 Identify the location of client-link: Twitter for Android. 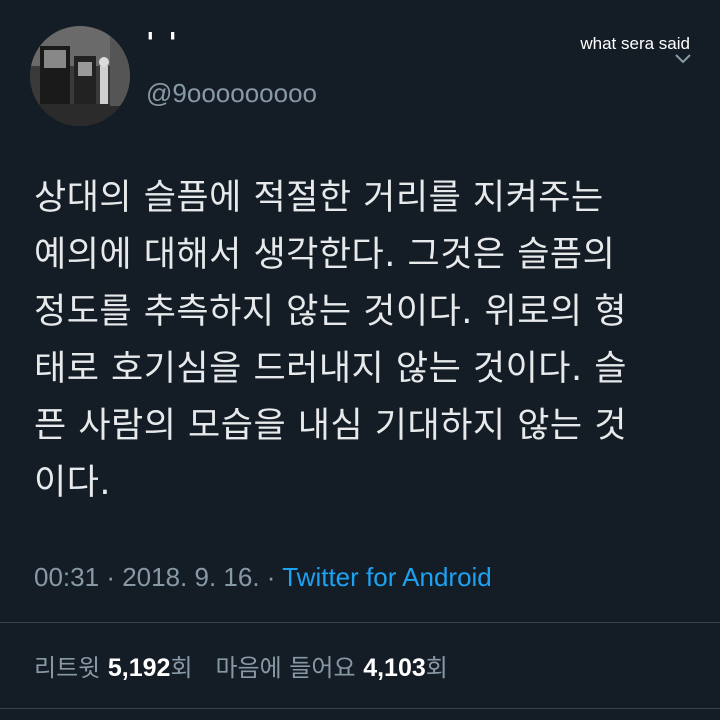
(387, 577).